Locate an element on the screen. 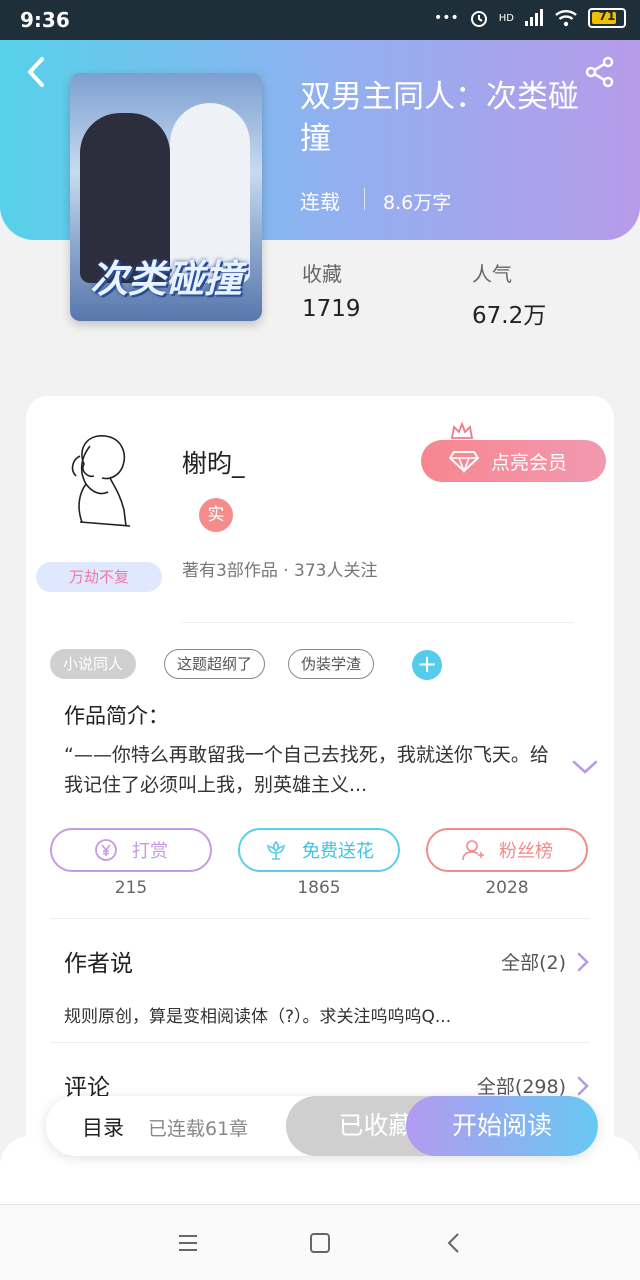 This screenshot has width=640, height=1280. menu-icon is located at coordinates (188, 1243).